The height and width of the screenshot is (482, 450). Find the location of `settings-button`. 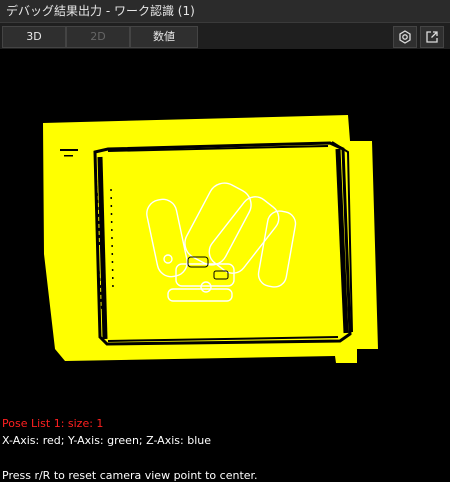

settings-button is located at coordinates (405, 37).